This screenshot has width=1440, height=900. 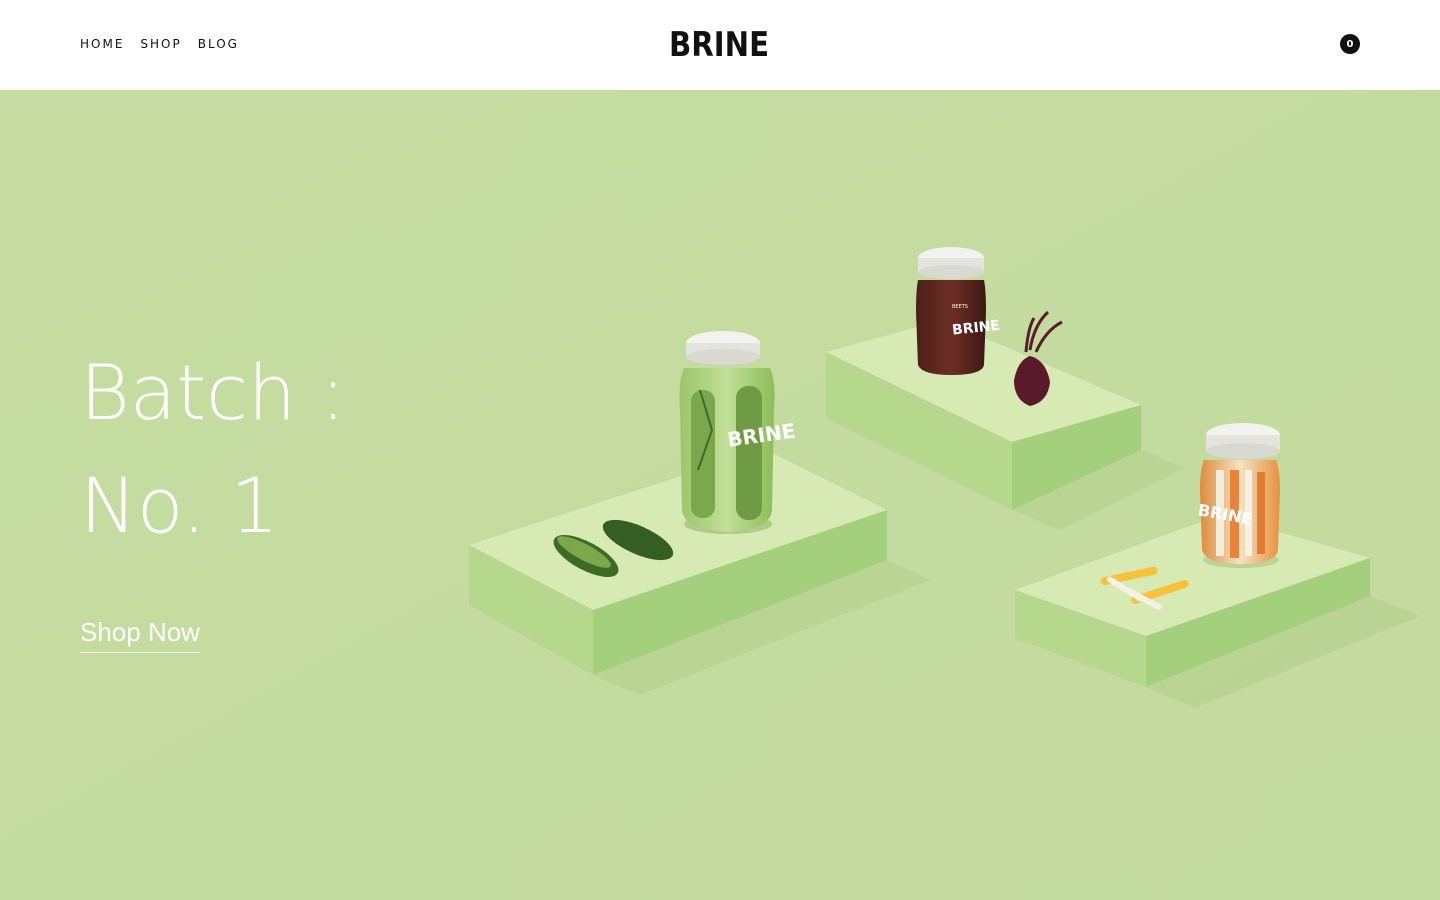 What do you see at coordinates (218, 44) in the screenshot?
I see `nav-blog-link: BLOG` at bounding box center [218, 44].